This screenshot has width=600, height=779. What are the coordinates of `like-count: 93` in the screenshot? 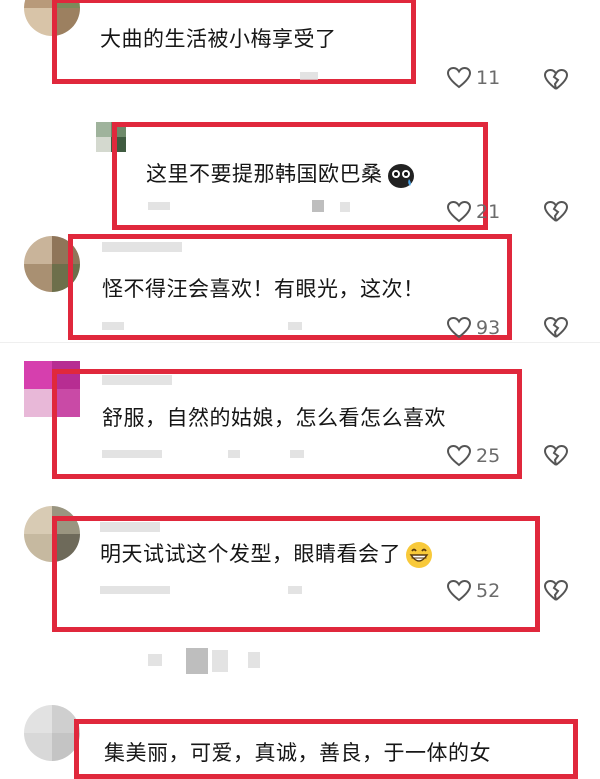 It's located at (488, 328).